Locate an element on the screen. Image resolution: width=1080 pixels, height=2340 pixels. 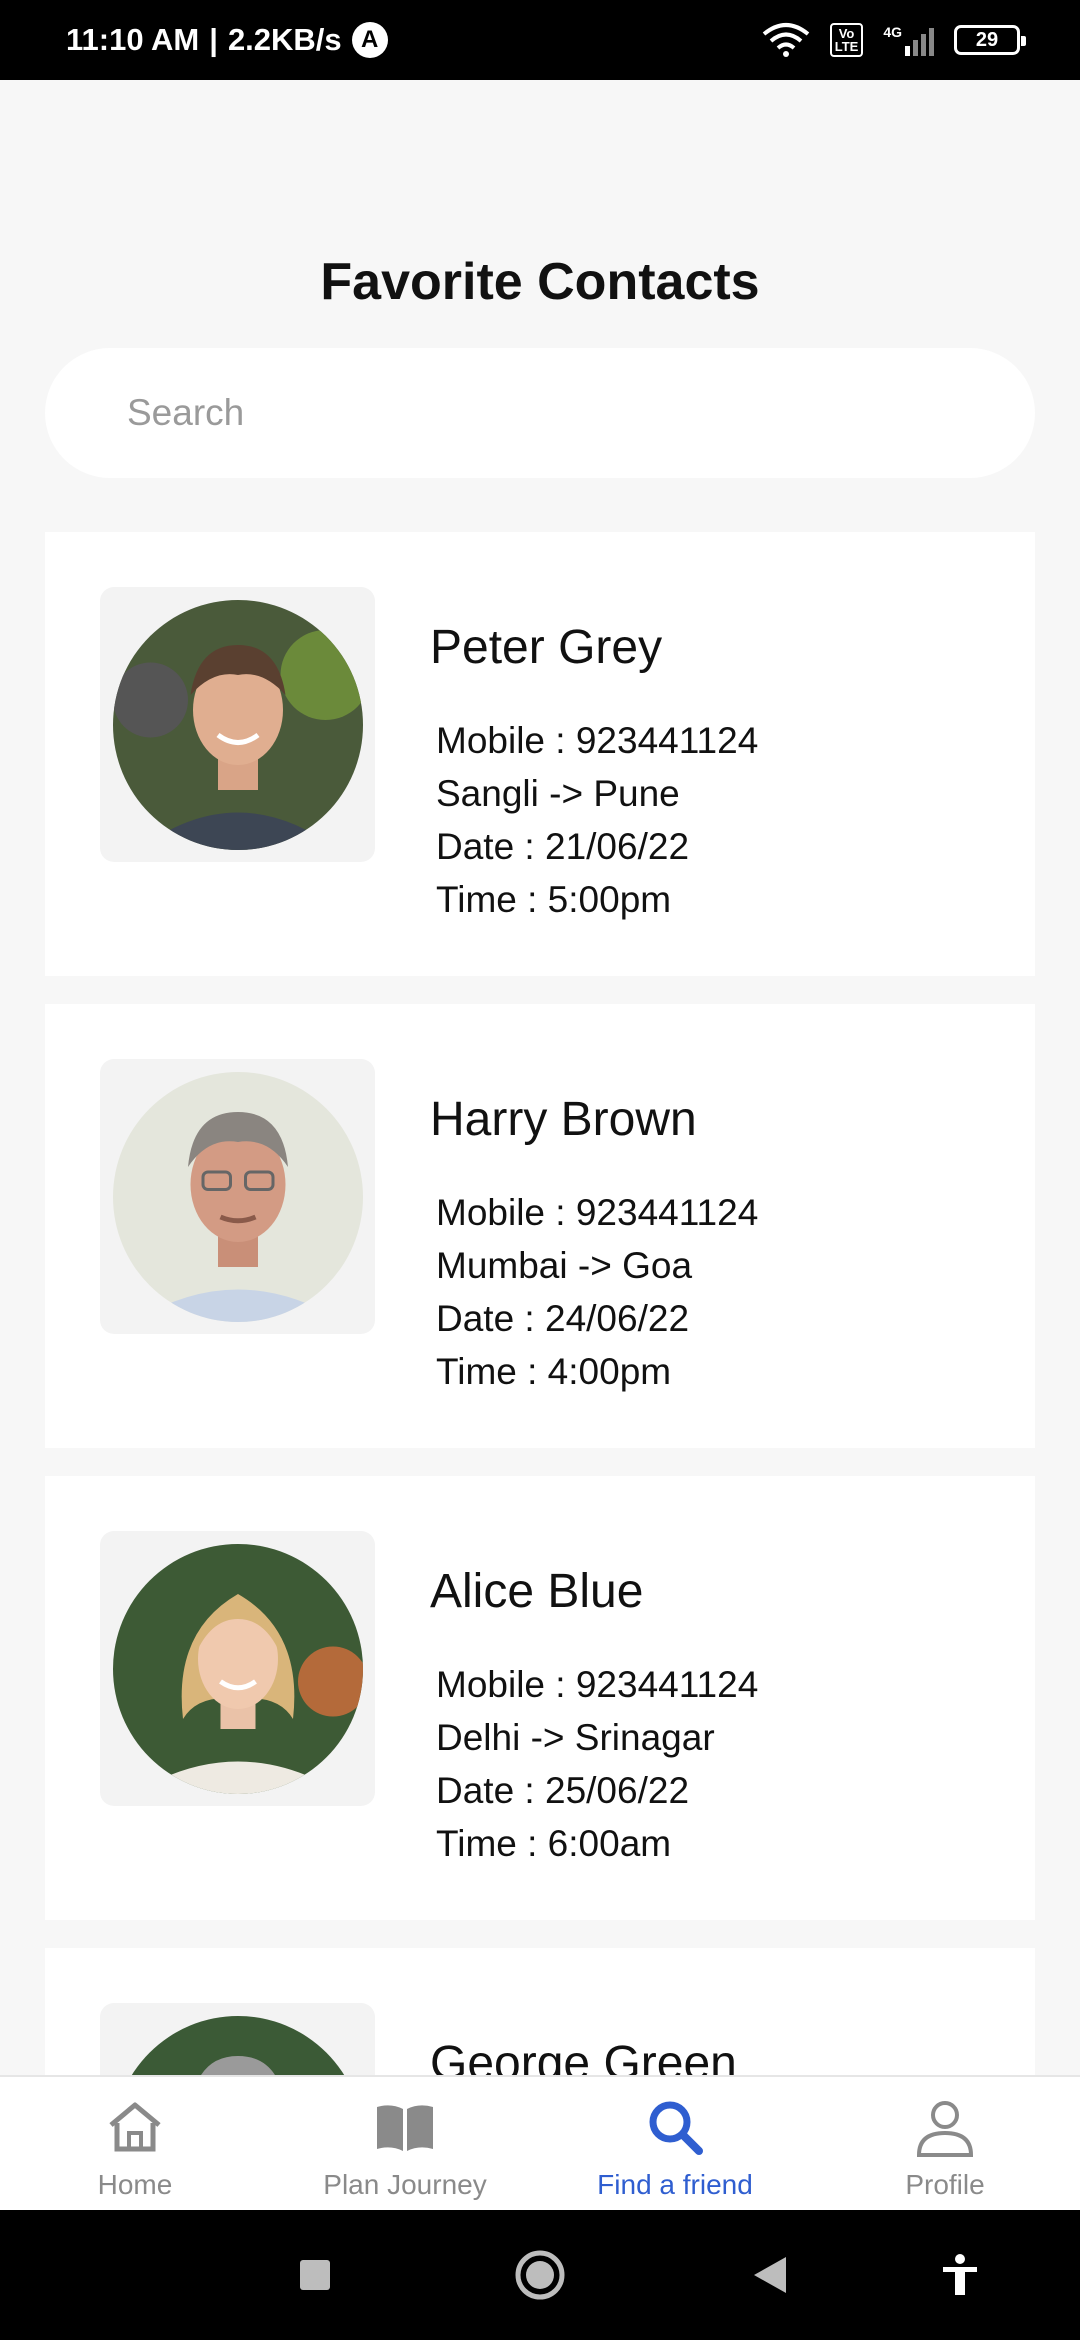
avatar-photo-alice is located at coordinates (237, 1668).